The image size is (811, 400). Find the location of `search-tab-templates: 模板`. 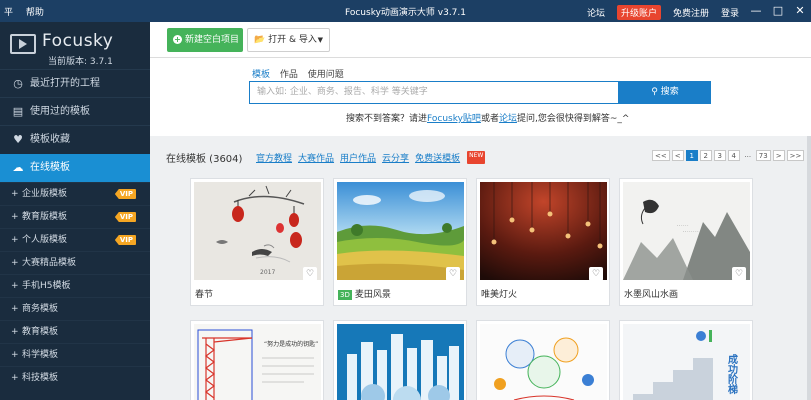

search-tab-templates: 模板 is located at coordinates (261, 75).